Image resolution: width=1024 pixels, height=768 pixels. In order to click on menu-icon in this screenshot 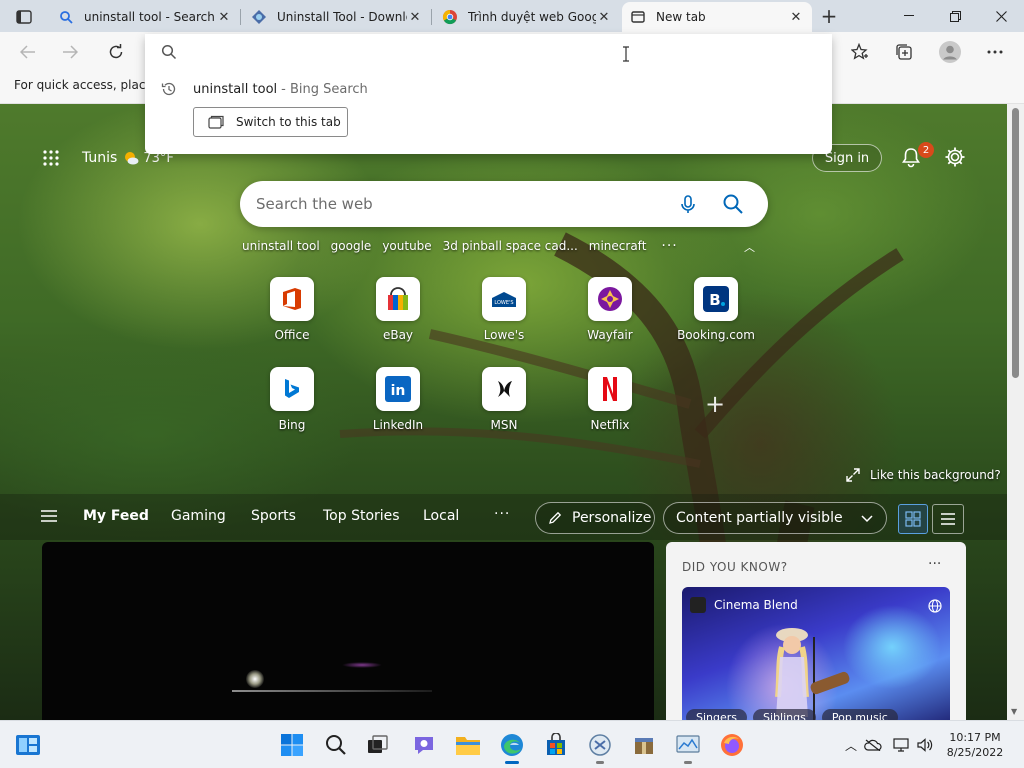, I will do `click(49, 516)`.